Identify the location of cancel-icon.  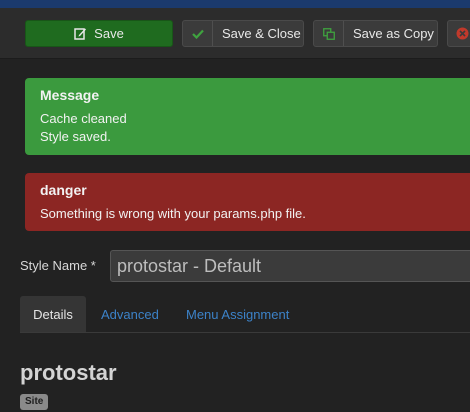
(459, 33).